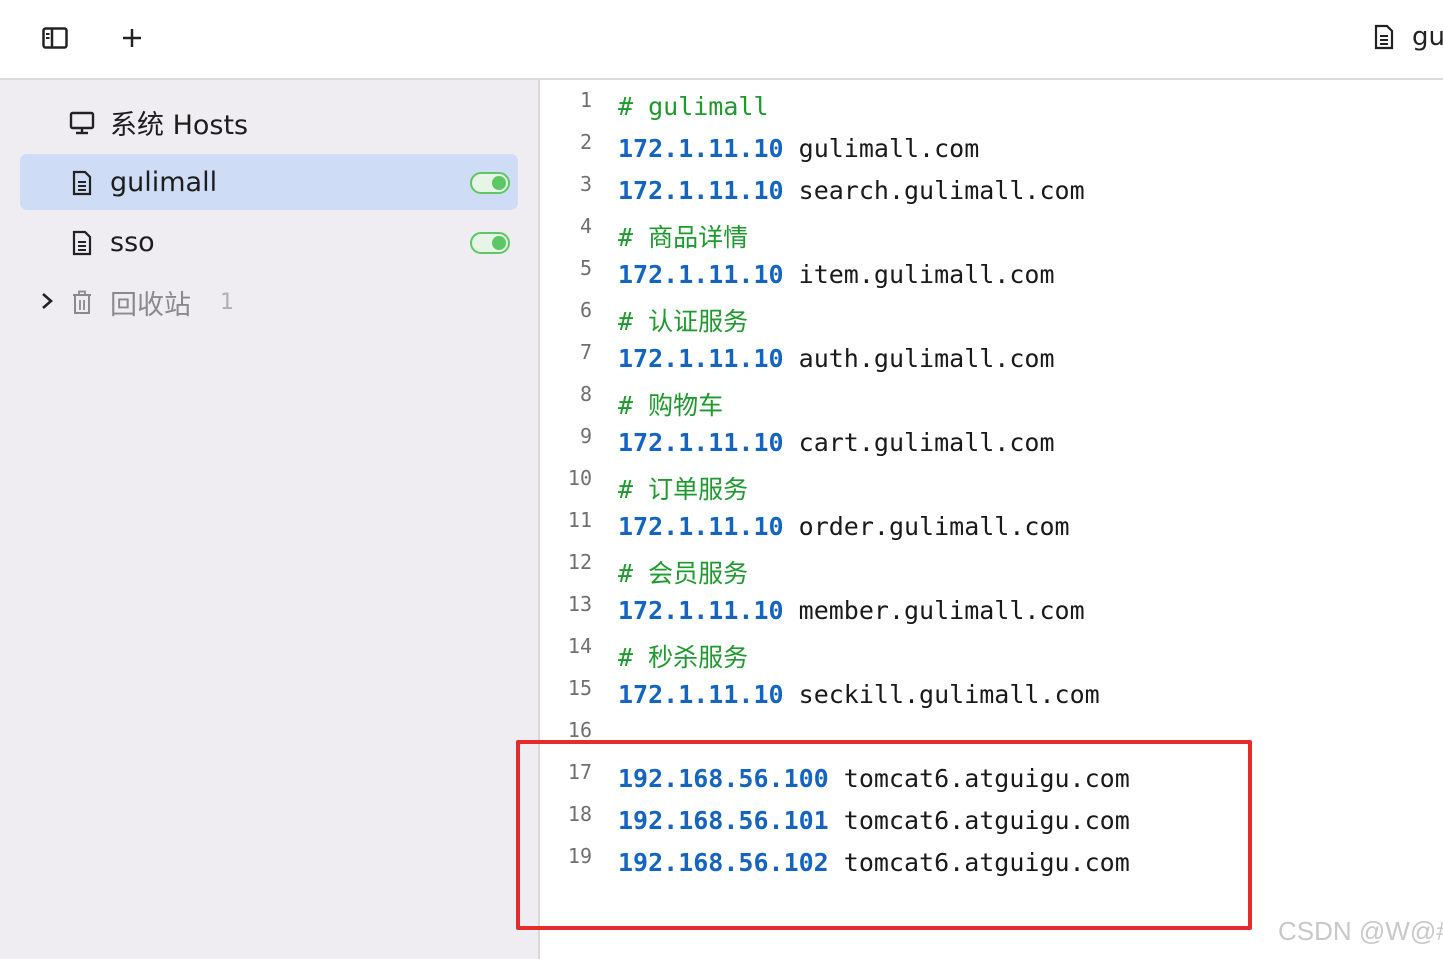  What do you see at coordinates (132, 242) in the screenshot?
I see `sidebar-item-label: sso` at bounding box center [132, 242].